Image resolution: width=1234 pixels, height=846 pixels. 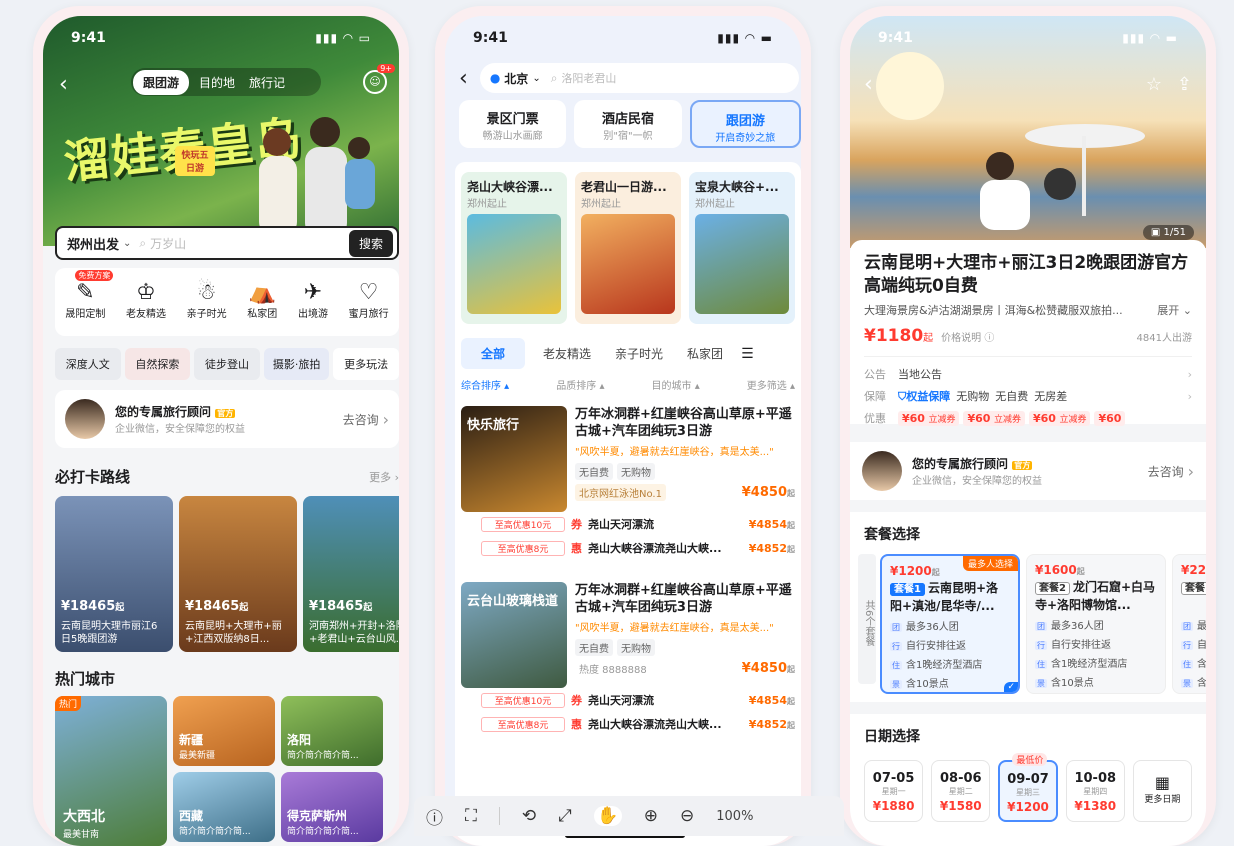 What do you see at coordinates (296, 364) in the screenshot?
I see `theme-chip: 摄影·旅拍` at bounding box center [296, 364].